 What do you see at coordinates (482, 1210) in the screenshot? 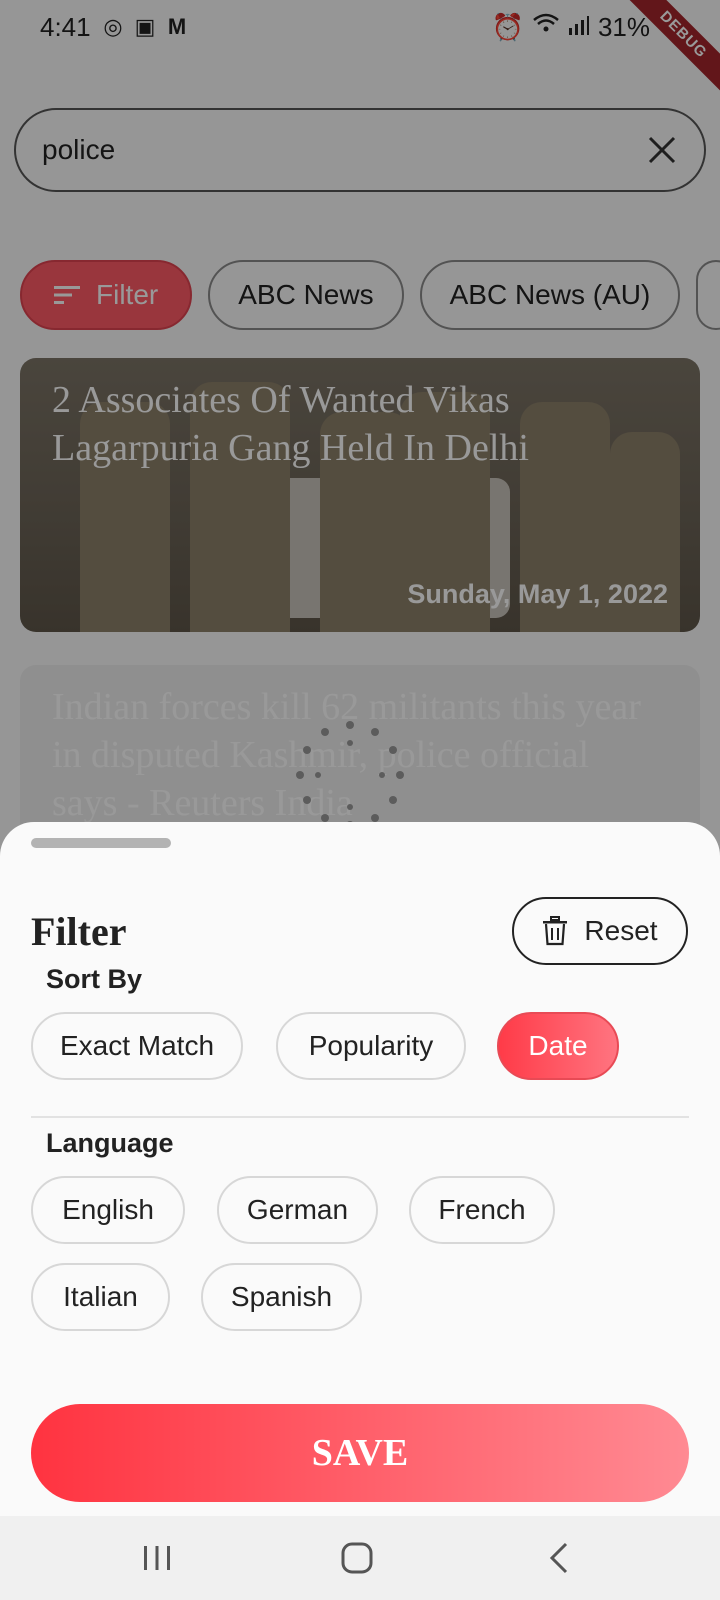
I see `language-option-french: French` at bounding box center [482, 1210].